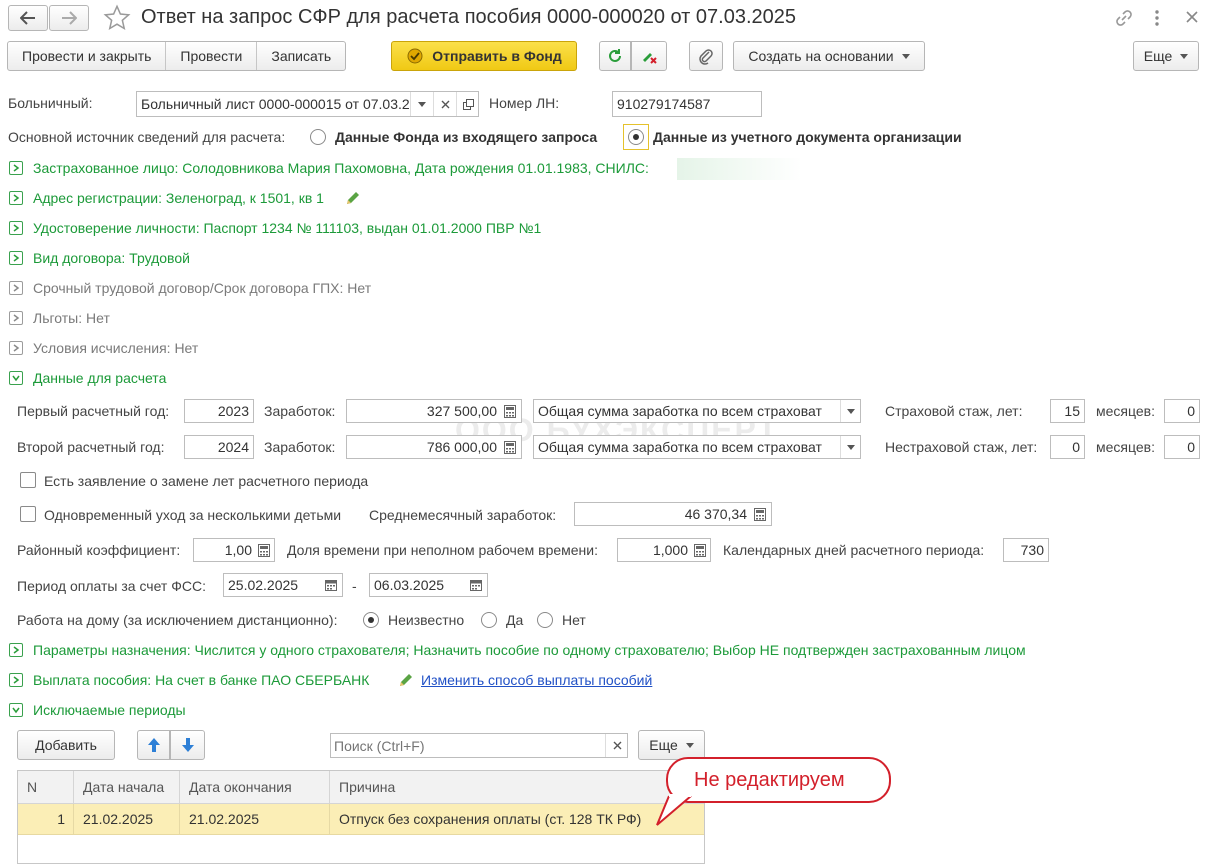 This screenshot has height=866, width=1205. What do you see at coordinates (371, 620) in the screenshot?
I see `home-unknown-radio` at bounding box center [371, 620].